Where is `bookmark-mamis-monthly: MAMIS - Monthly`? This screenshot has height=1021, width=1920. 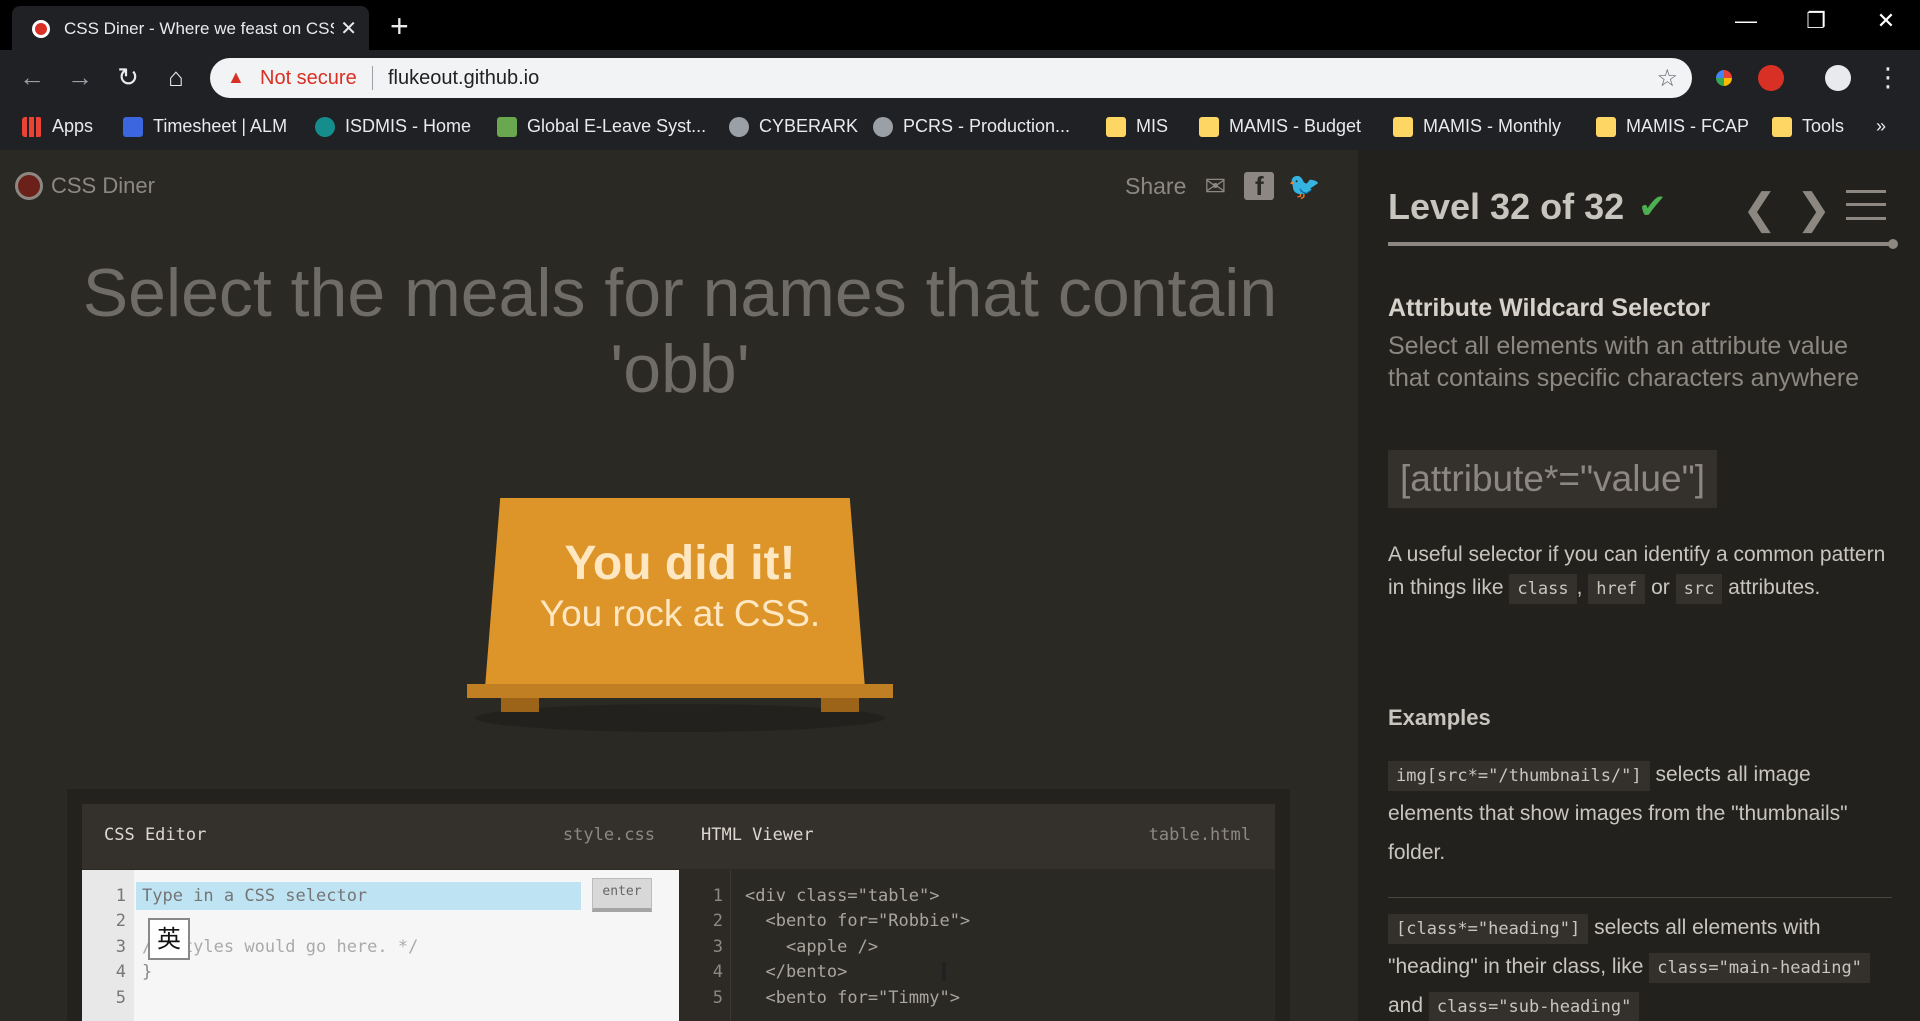 bookmark-mamis-monthly: MAMIS - Monthly is located at coordinates (1477, 126).